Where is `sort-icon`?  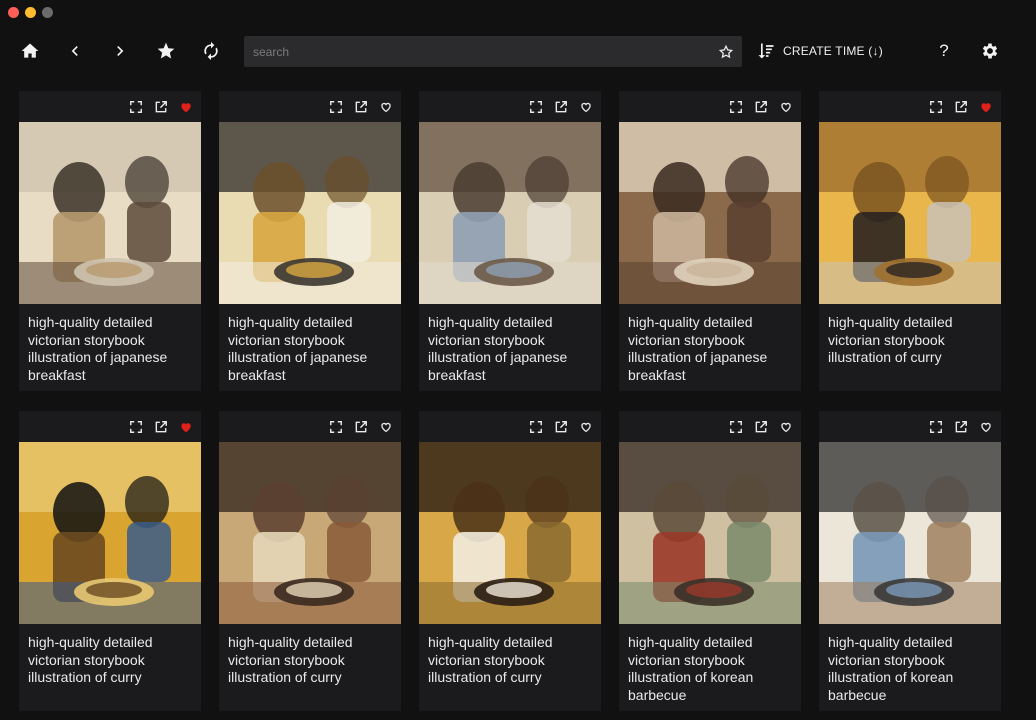
sort-icon is located at coordinates (766, 51).